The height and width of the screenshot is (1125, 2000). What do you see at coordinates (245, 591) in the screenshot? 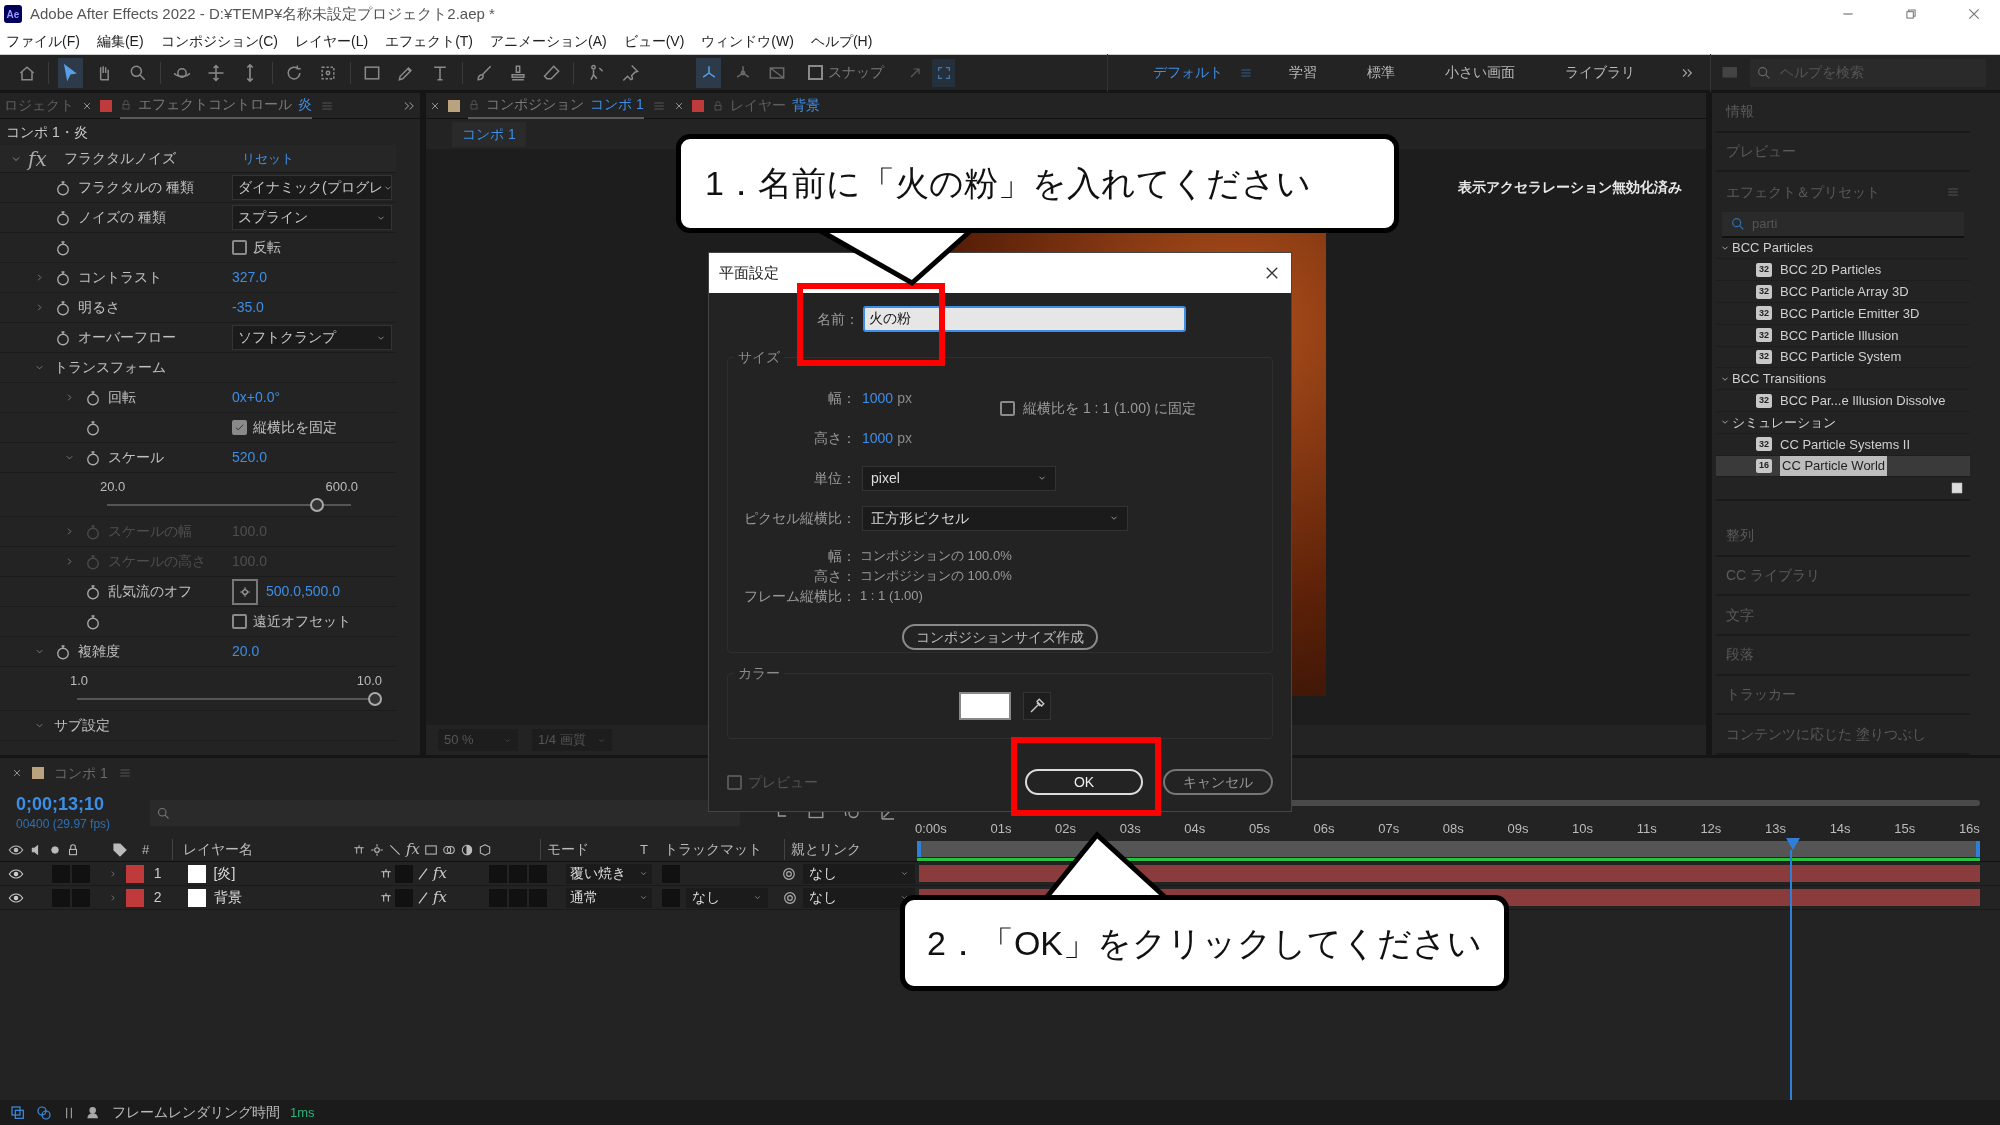
I see `point-picker-button` at bounding box center [245, 591].